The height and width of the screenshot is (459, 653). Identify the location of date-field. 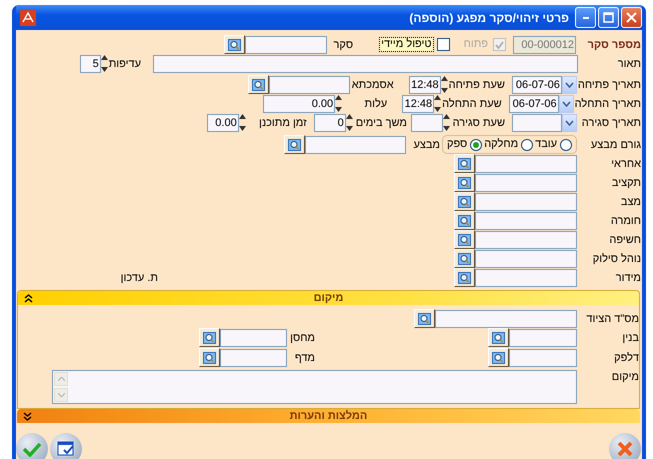
(537, 123).